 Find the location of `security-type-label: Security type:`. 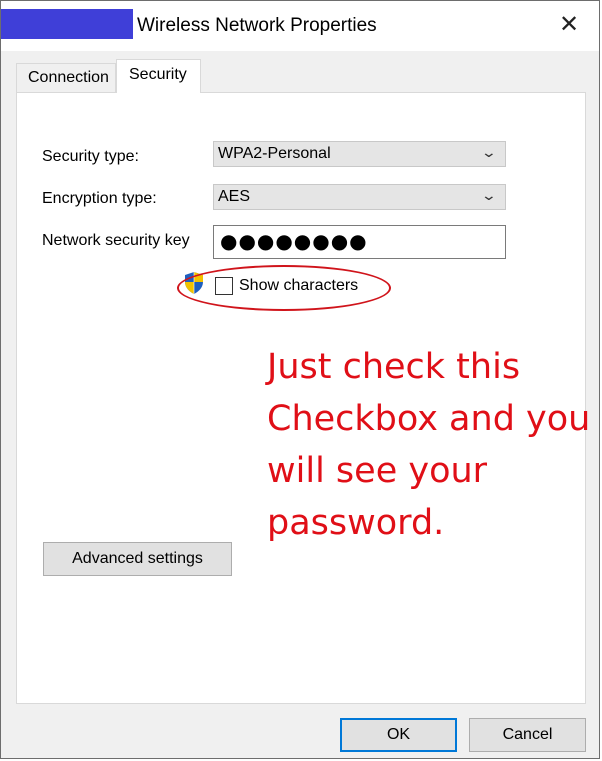

security-type-label: Security type: is located at coordinates (90, 156).